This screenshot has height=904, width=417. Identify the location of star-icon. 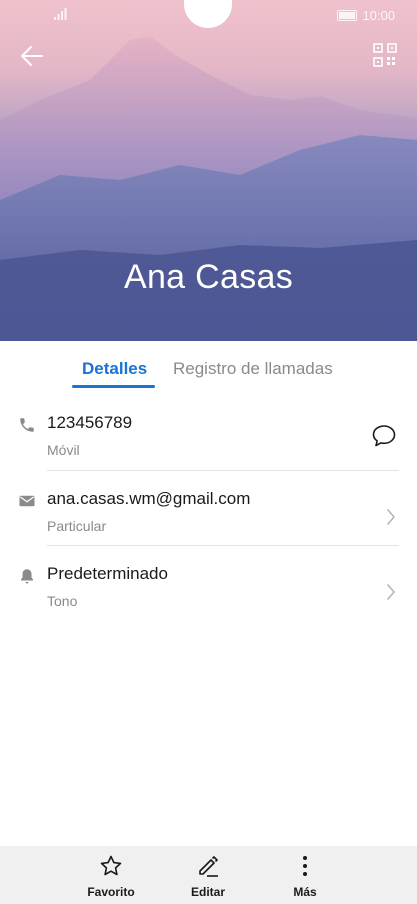
(111, 865).